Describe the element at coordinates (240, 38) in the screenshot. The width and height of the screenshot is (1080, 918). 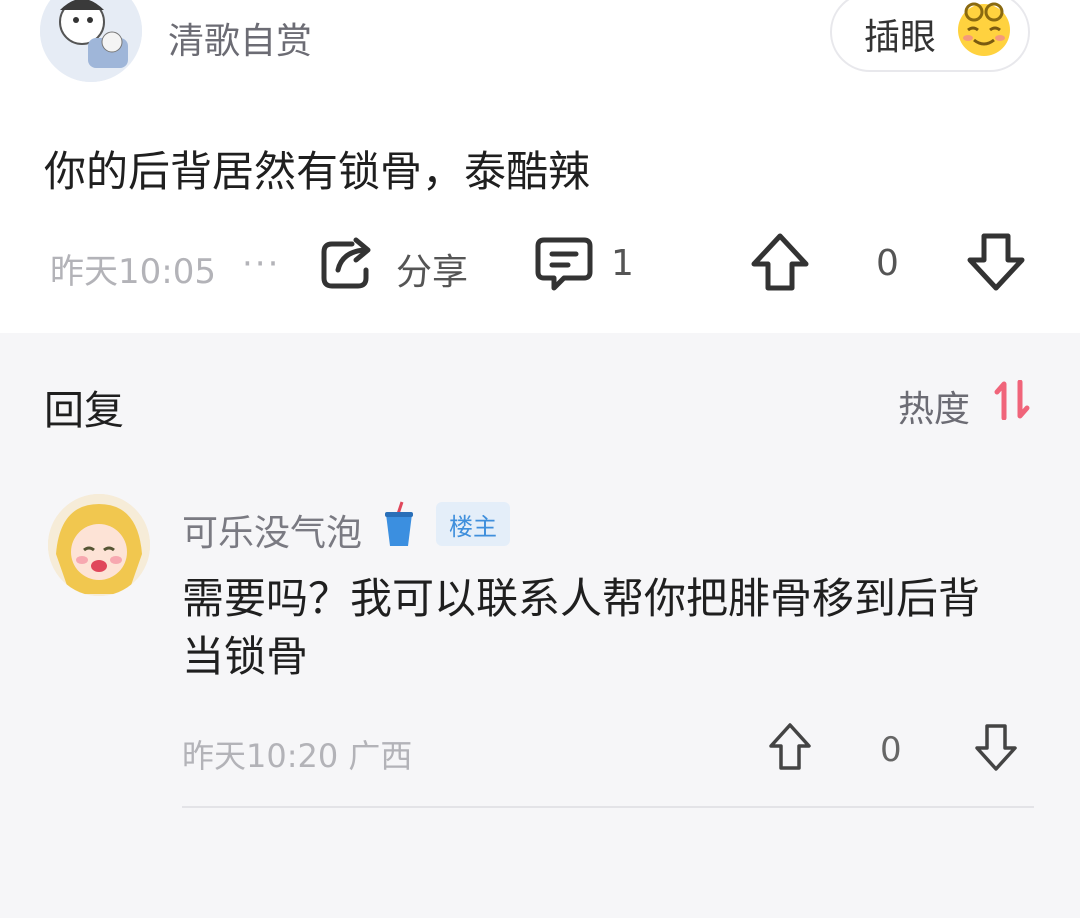
I see `username: 清歌自赏` at that location.